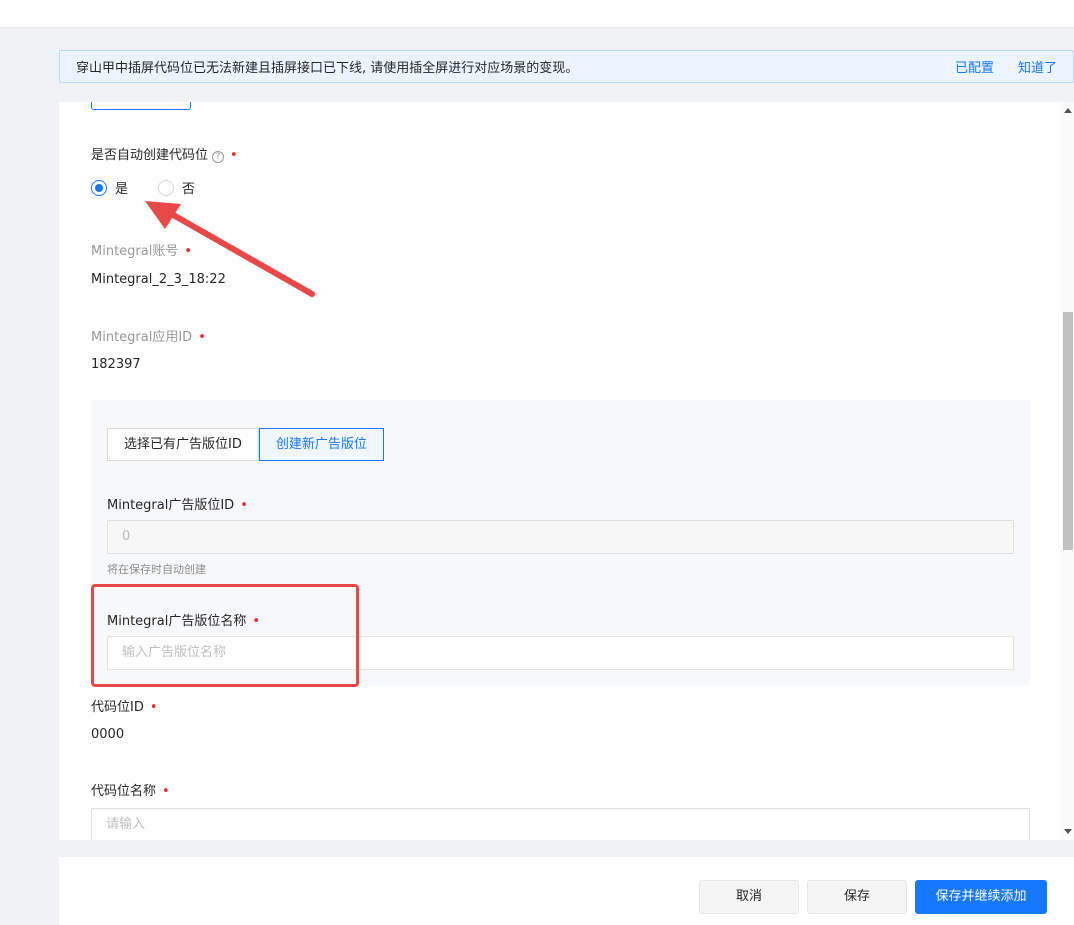 The width and height of the screenshot is (1074, 925). I want to click on radio-no-label: 否, so click(189, 189).